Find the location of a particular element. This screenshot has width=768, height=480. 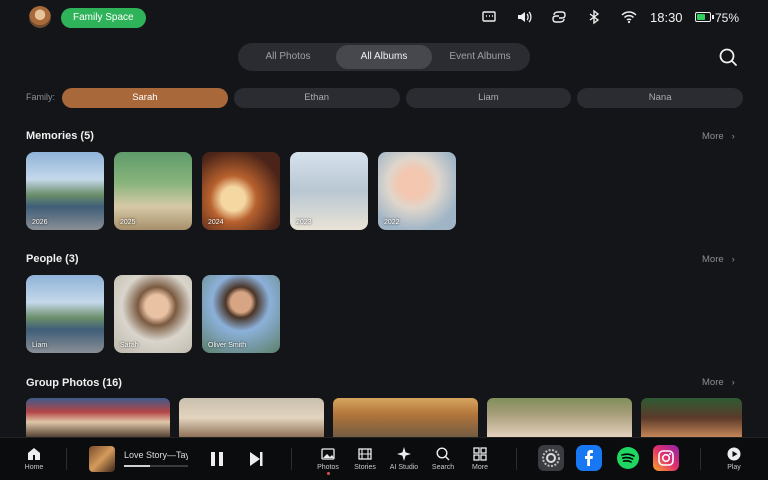

memories-more-button: More › is located at coordinates (718, 136).